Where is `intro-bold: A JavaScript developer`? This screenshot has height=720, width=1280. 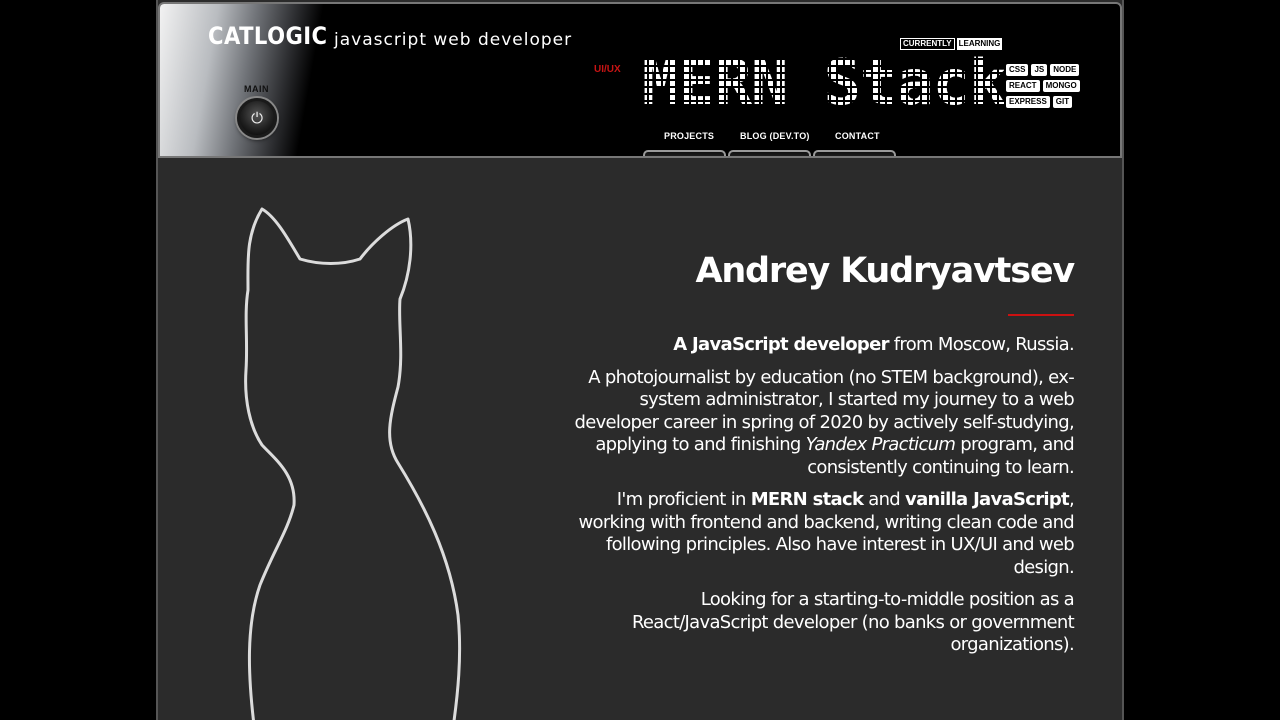 intro-bold: A JavaScript developer is located at coordinates (781, 344).